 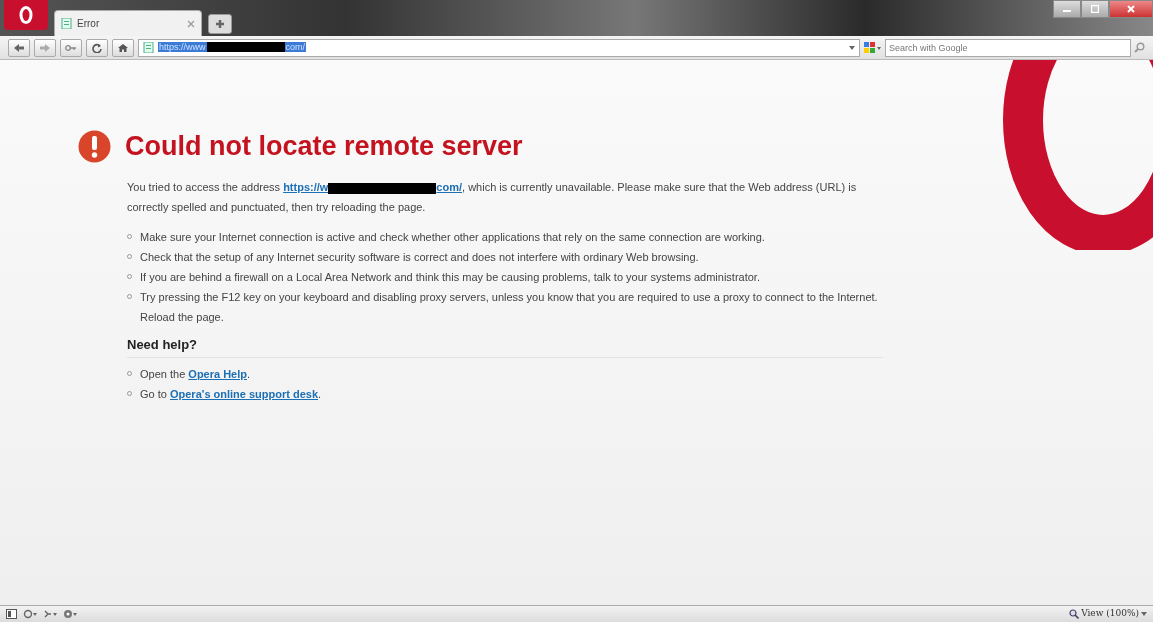 I want to click on close-button, so click(x=1131, y=9).